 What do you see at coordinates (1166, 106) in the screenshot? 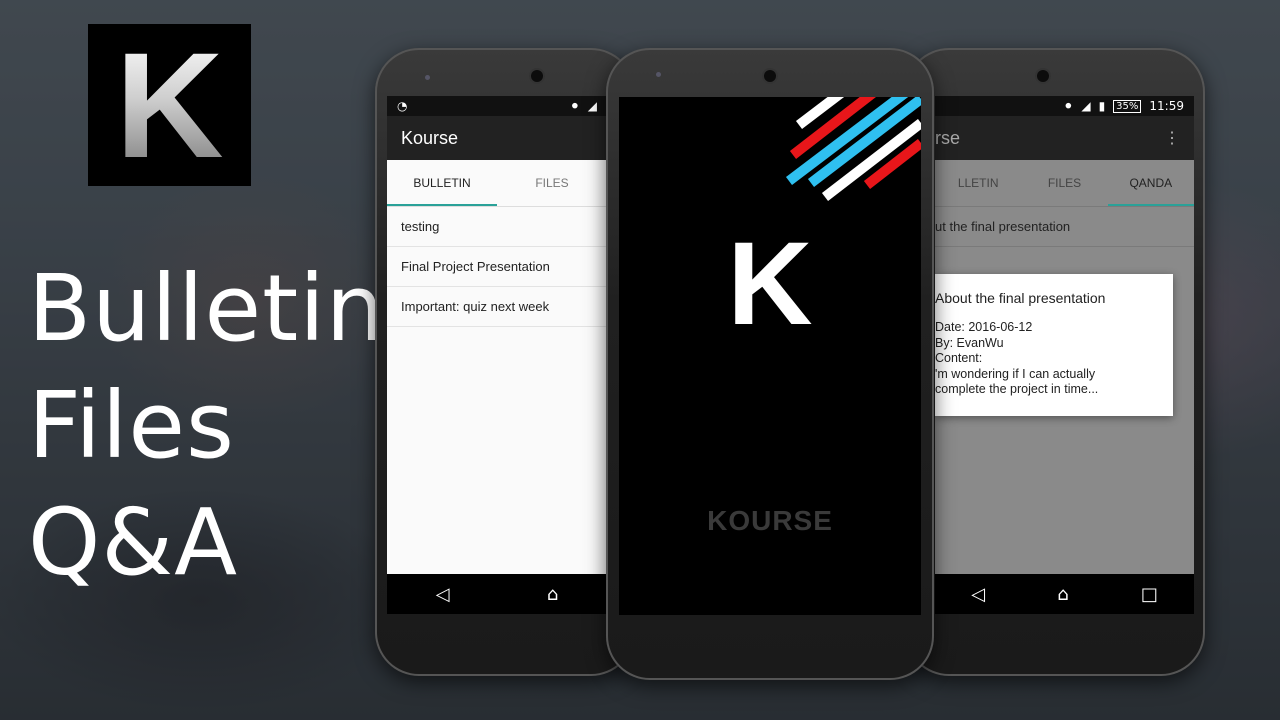
I see `clock: 11:59` at bounding box center [1166, 106].